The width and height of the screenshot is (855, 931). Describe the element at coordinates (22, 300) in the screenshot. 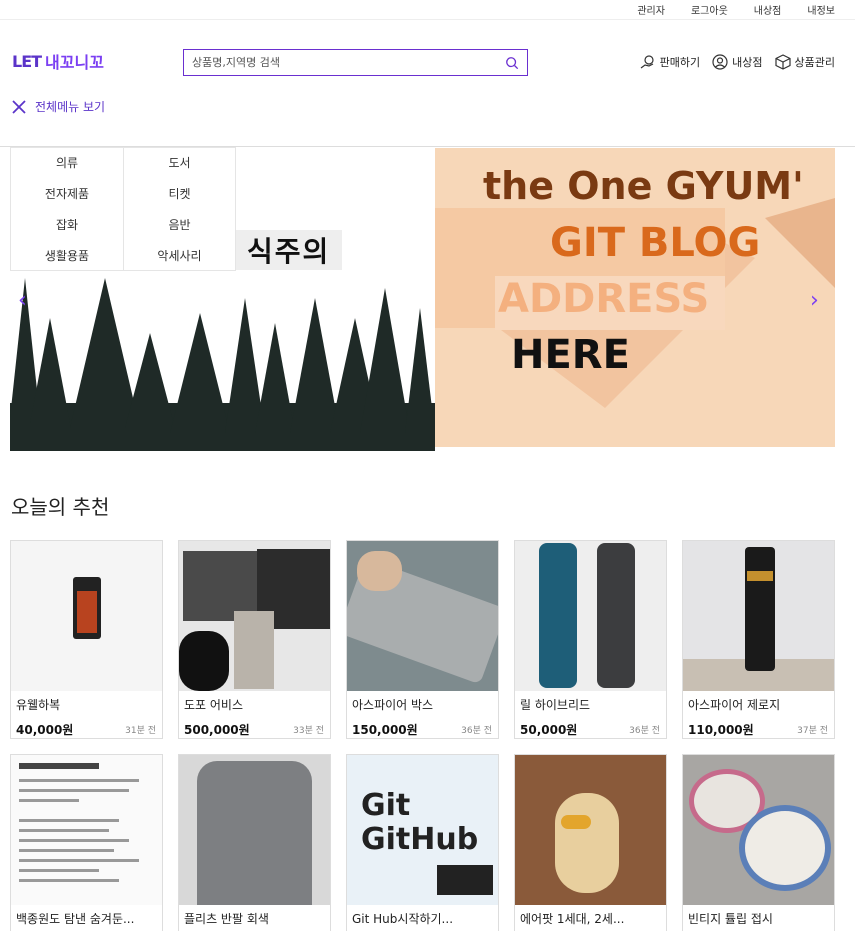

I see `banner-prev-arrow: ‹` at that location.